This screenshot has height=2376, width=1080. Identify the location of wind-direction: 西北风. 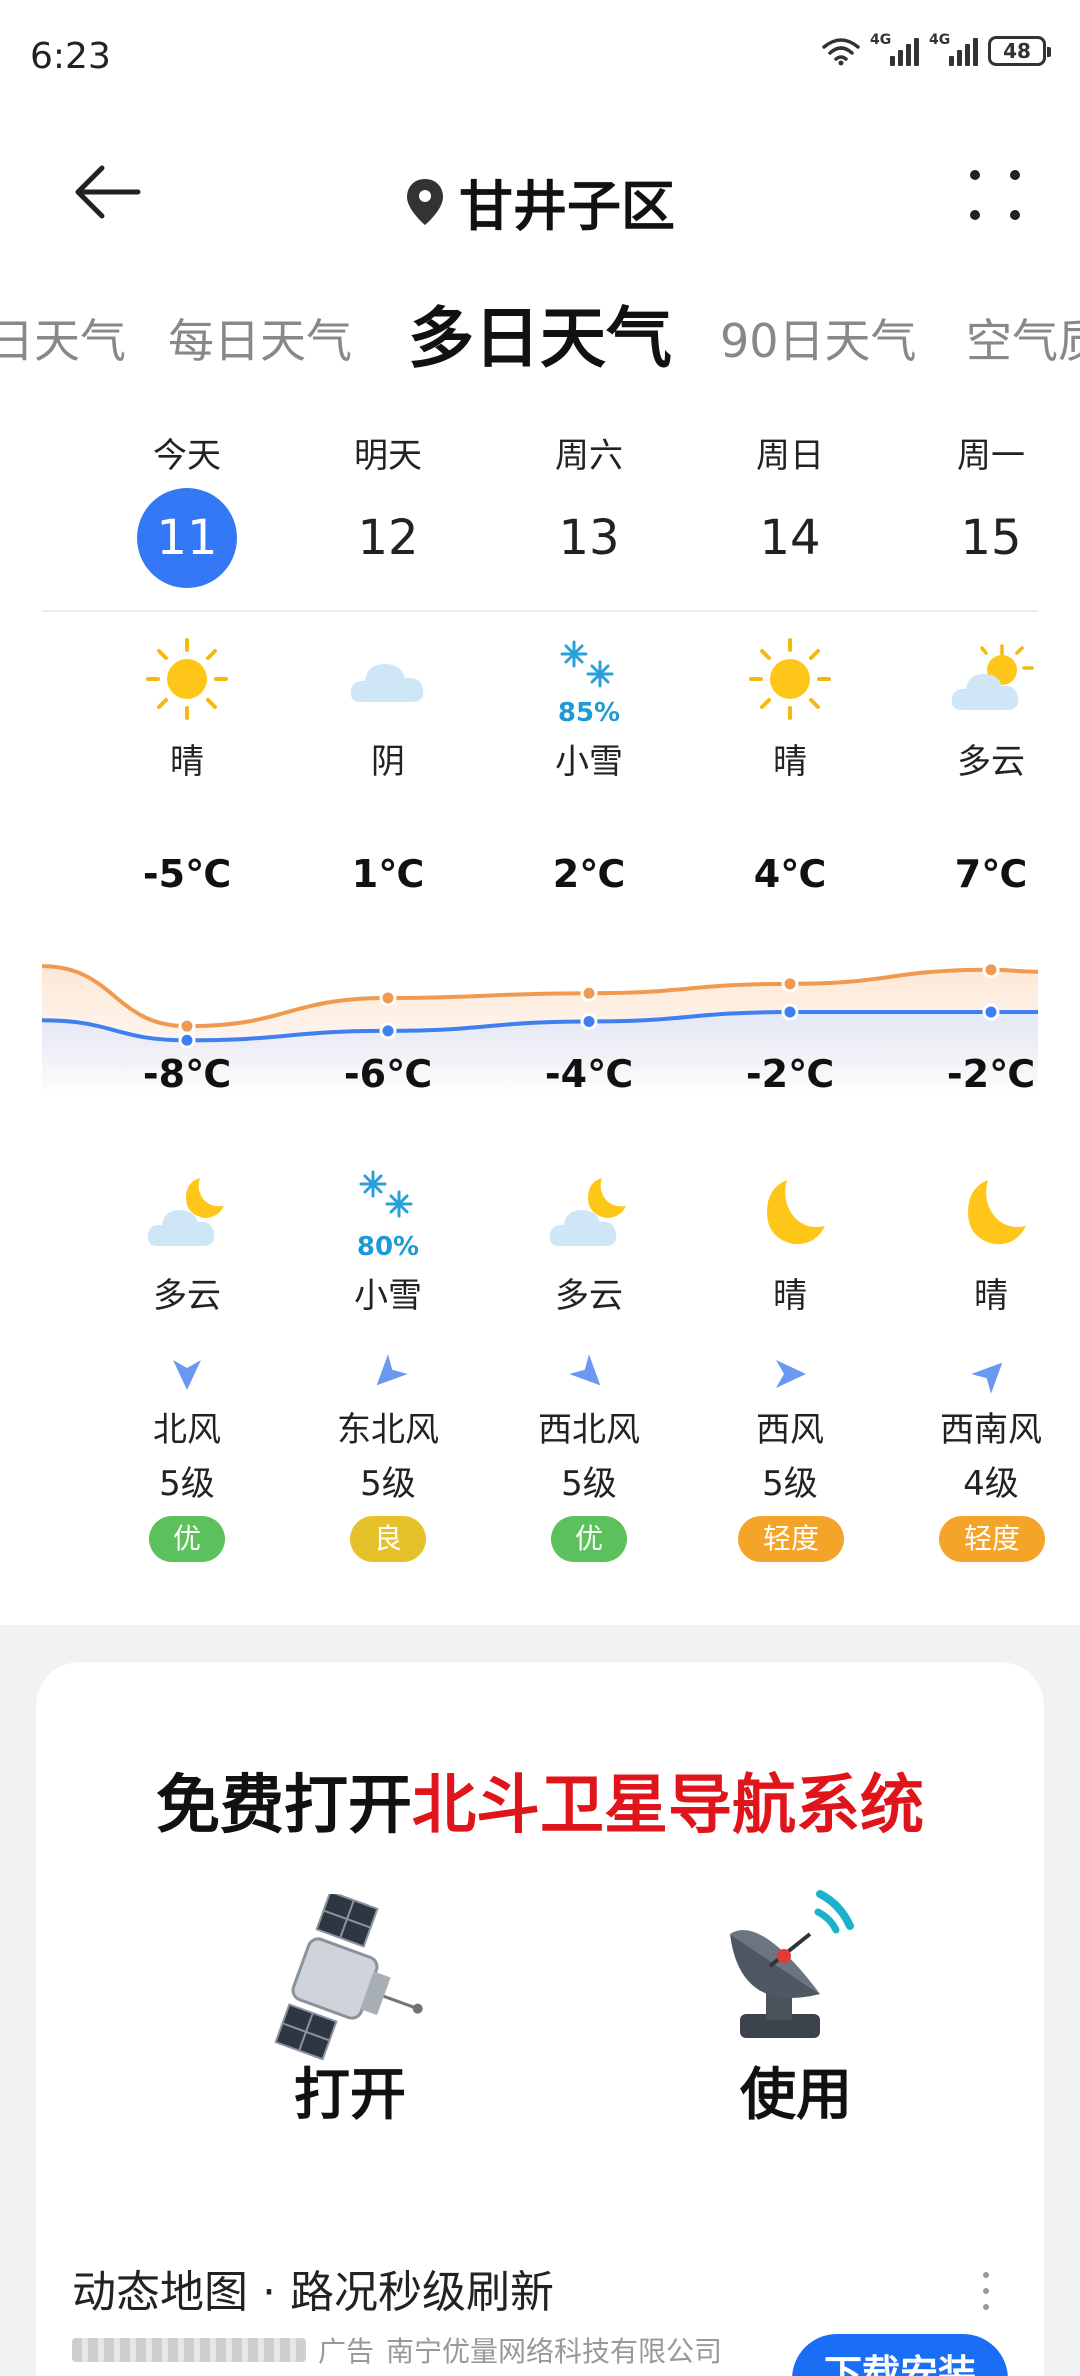
(589, 1430).